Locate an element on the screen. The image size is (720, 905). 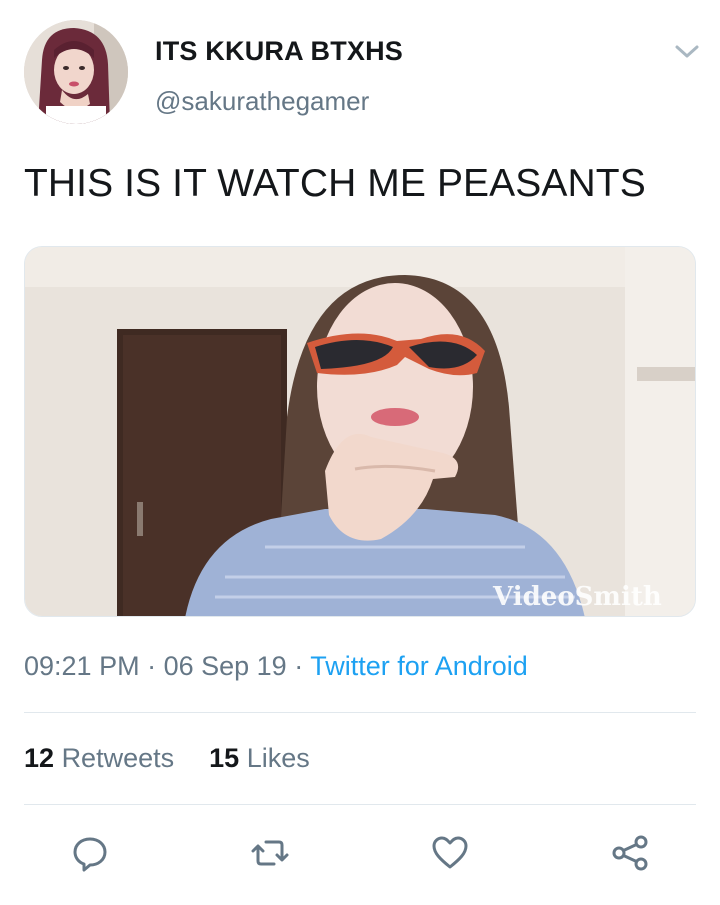
retweets-stat: 12 Retweets is located at coordinates (99, 758).